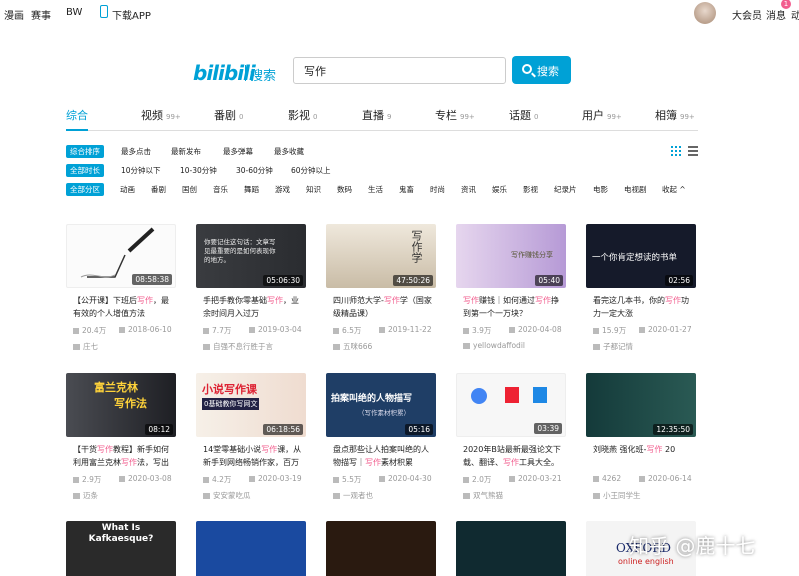  Describe the element at coordinates (158, 189) in the screenshot. I see `zone-option: 番剧` at that location.